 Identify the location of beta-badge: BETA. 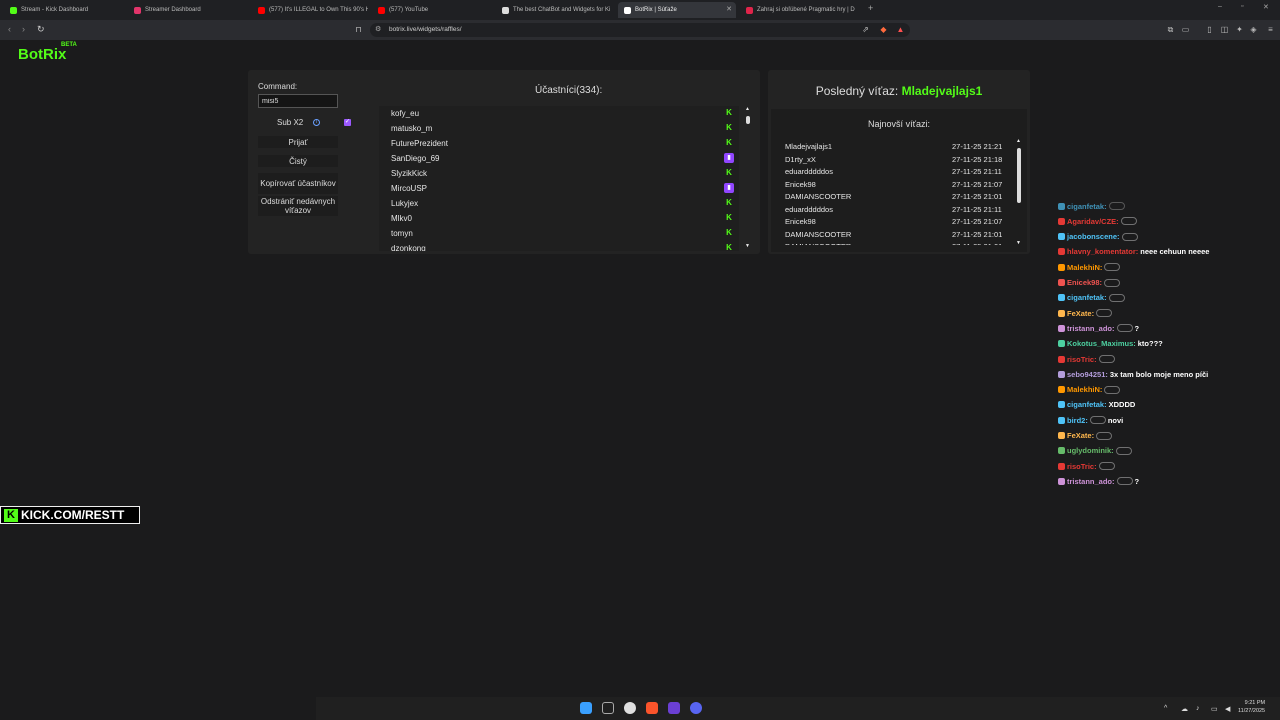
(69, 45).